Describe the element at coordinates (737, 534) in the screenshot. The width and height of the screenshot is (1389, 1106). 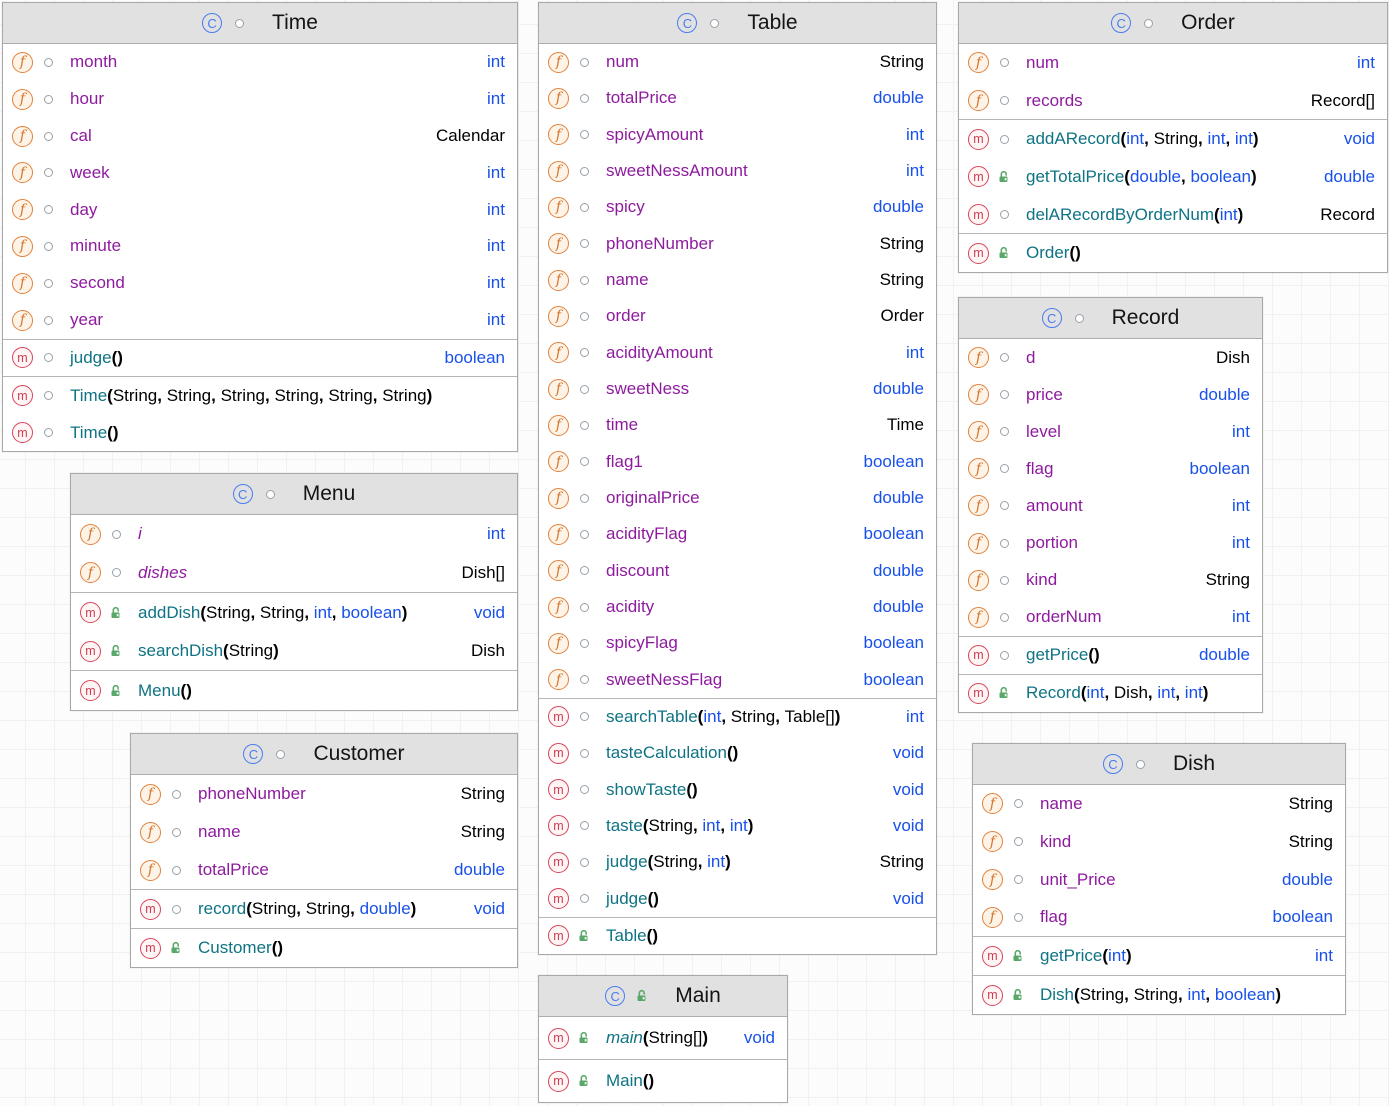
I see `field-row: f acidityFlag boolean` at that location.